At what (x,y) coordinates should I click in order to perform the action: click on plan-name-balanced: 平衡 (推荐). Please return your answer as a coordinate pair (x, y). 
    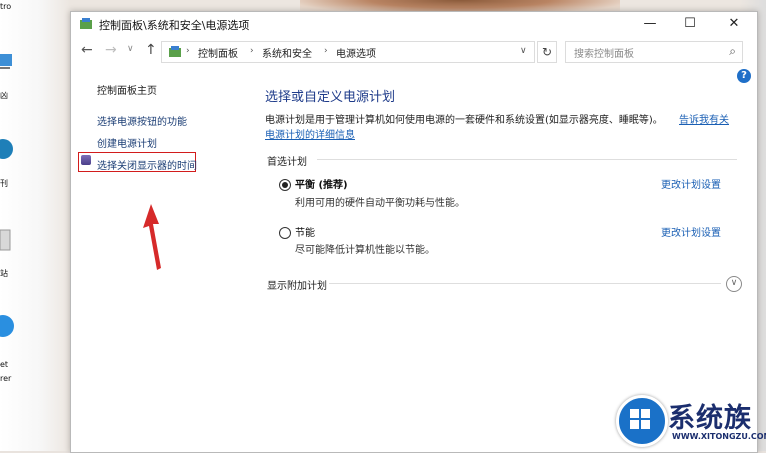
    Looking at the image, I should click on (321, 183).